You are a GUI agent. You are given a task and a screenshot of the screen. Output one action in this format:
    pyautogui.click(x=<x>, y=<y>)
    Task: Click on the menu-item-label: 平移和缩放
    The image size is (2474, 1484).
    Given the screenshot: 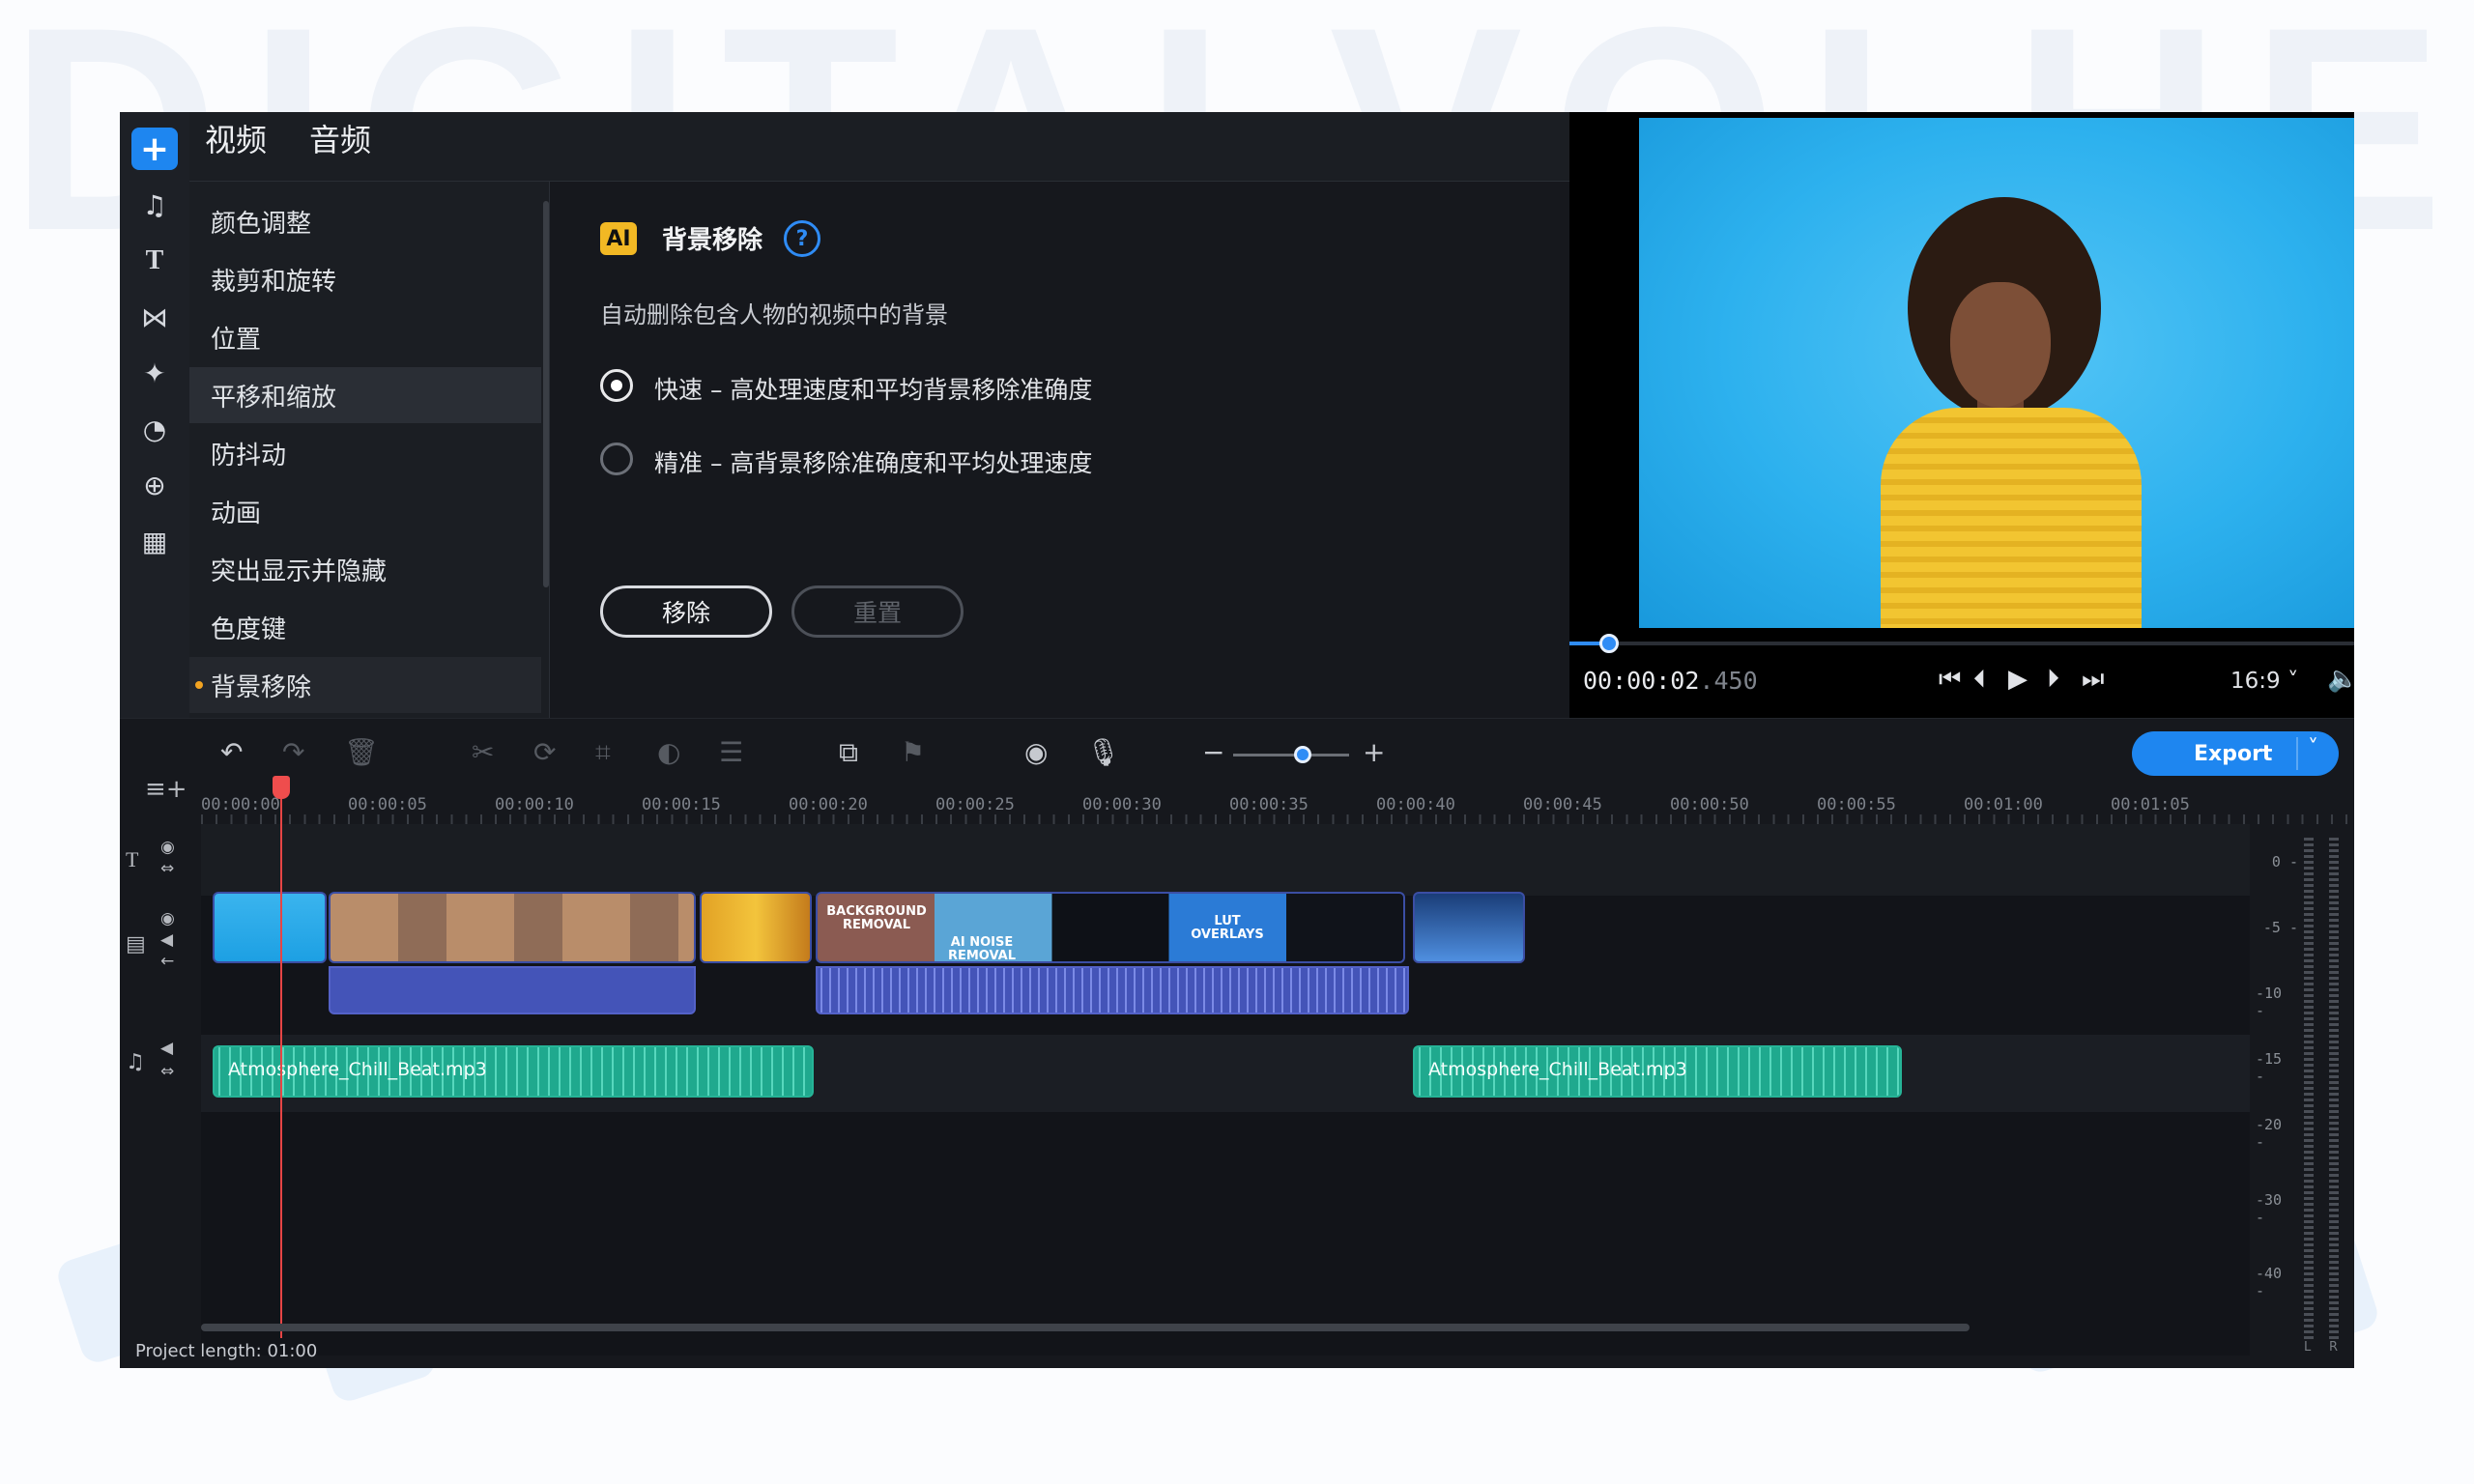 What is the action you would take?
    pyautogui.click(x=274, y=398)
    